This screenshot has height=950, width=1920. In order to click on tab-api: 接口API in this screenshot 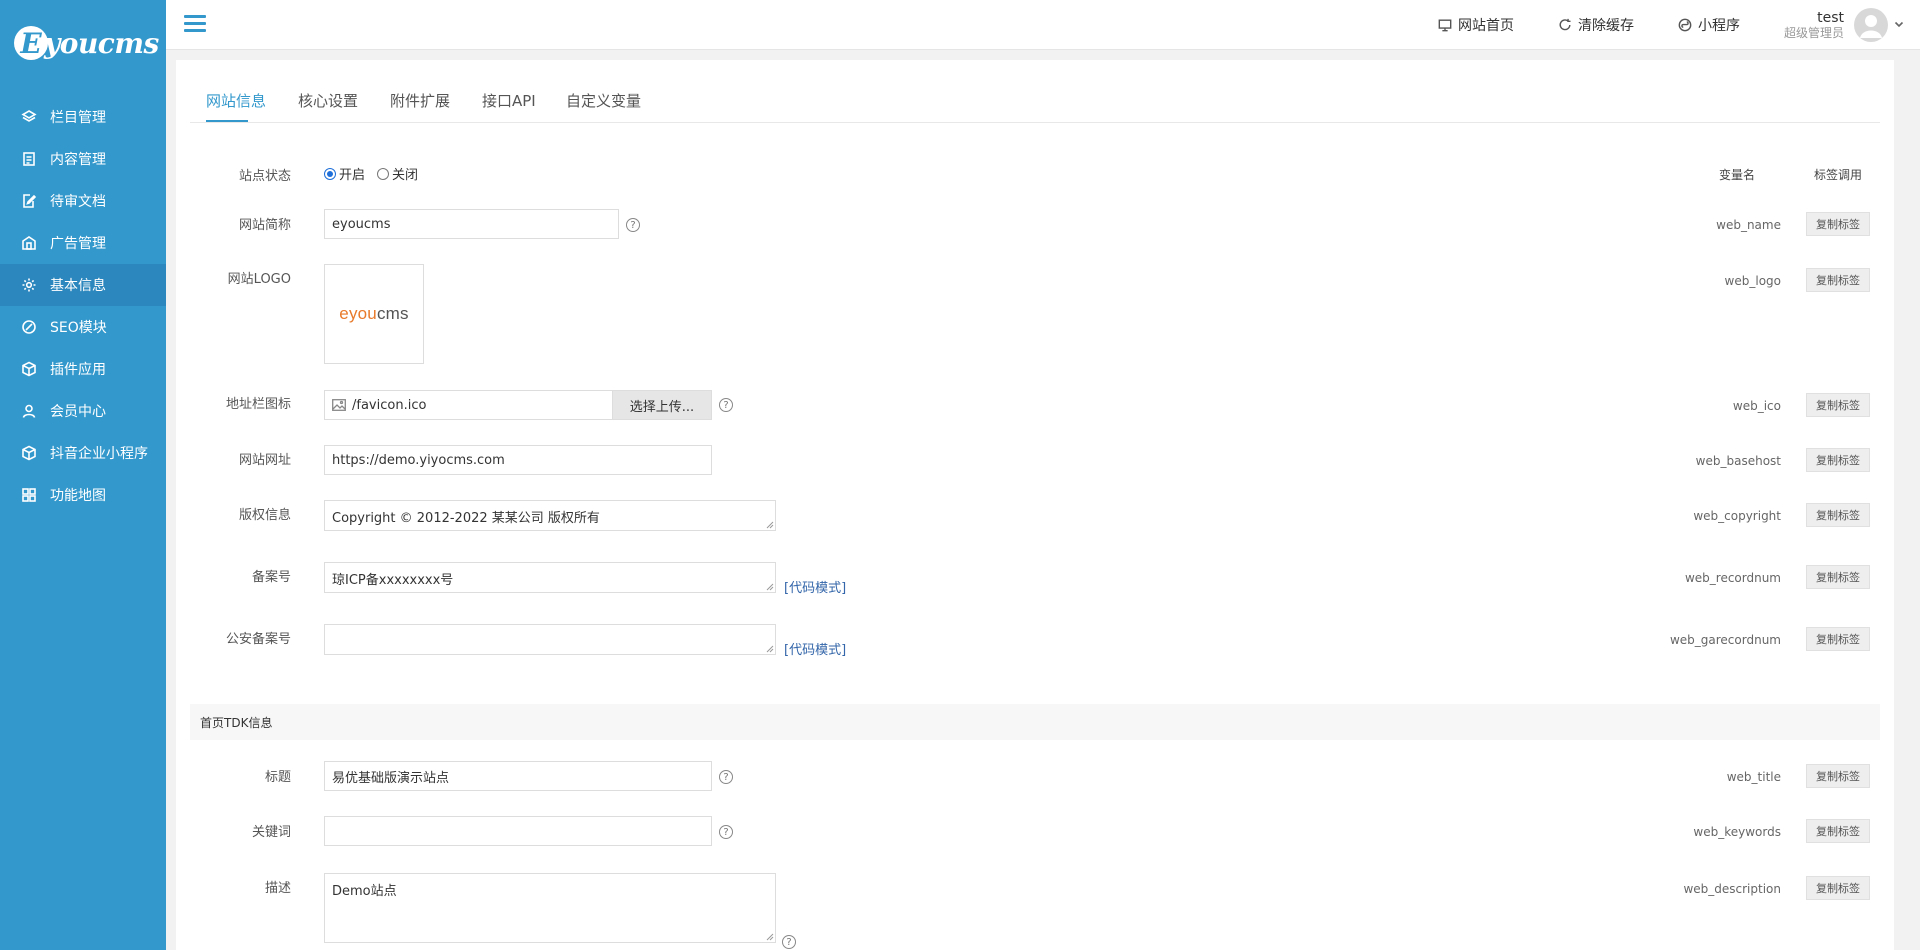, I will do `click(509, 100)`.